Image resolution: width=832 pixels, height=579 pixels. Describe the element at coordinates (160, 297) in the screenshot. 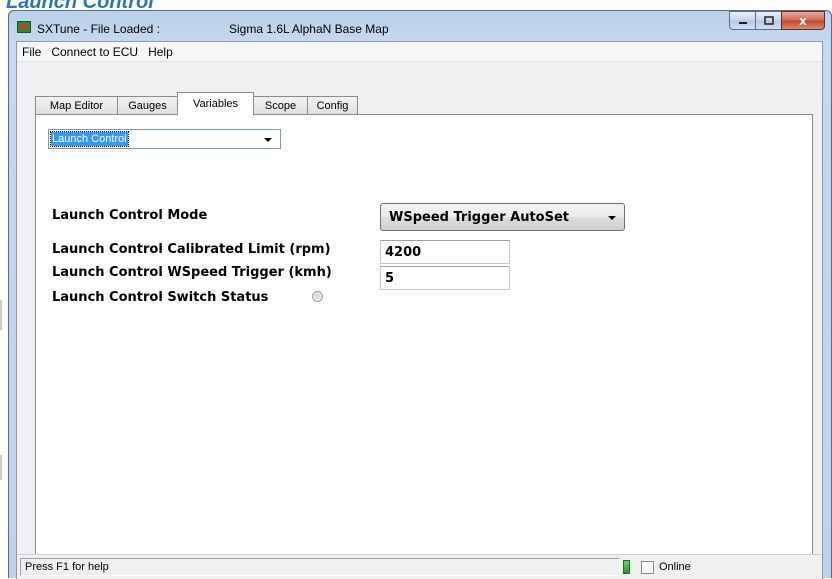

I see `switch-status-label: Launch Control Switch Status` at that location.